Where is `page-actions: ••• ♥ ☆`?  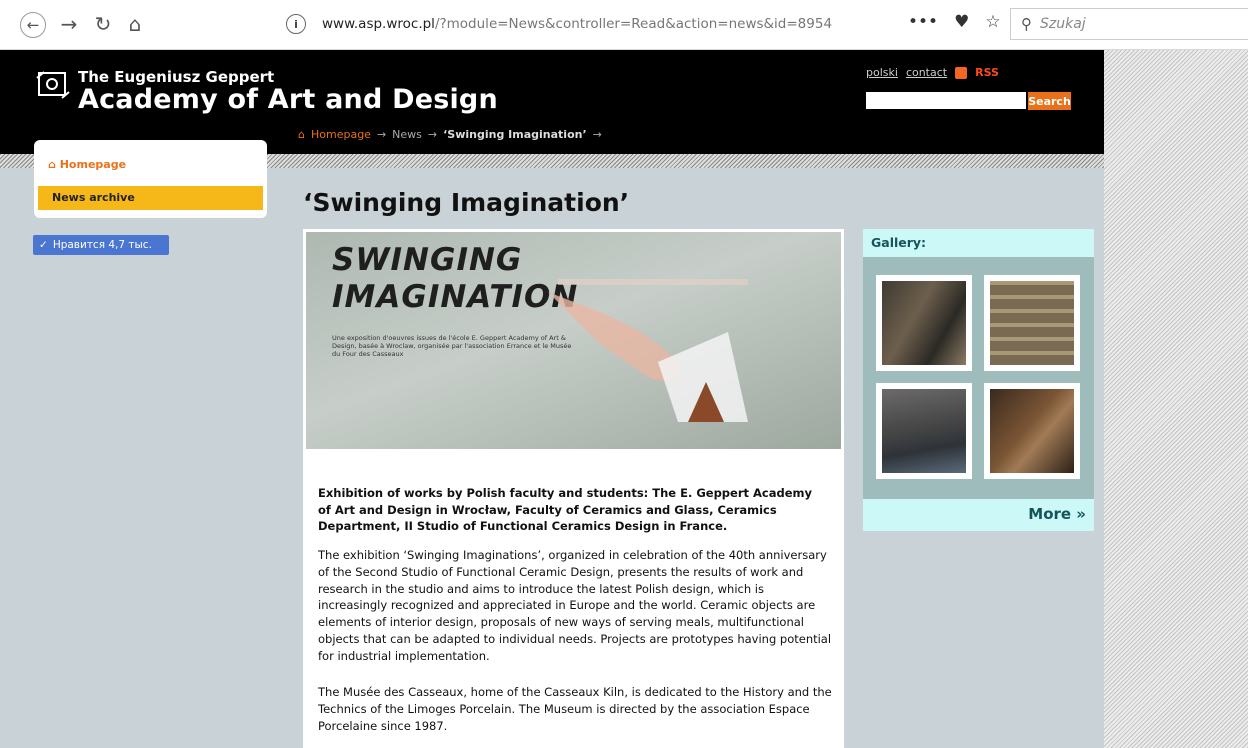 page-actions: ••• ♥ ☆ is located at coordinates (954, 22).